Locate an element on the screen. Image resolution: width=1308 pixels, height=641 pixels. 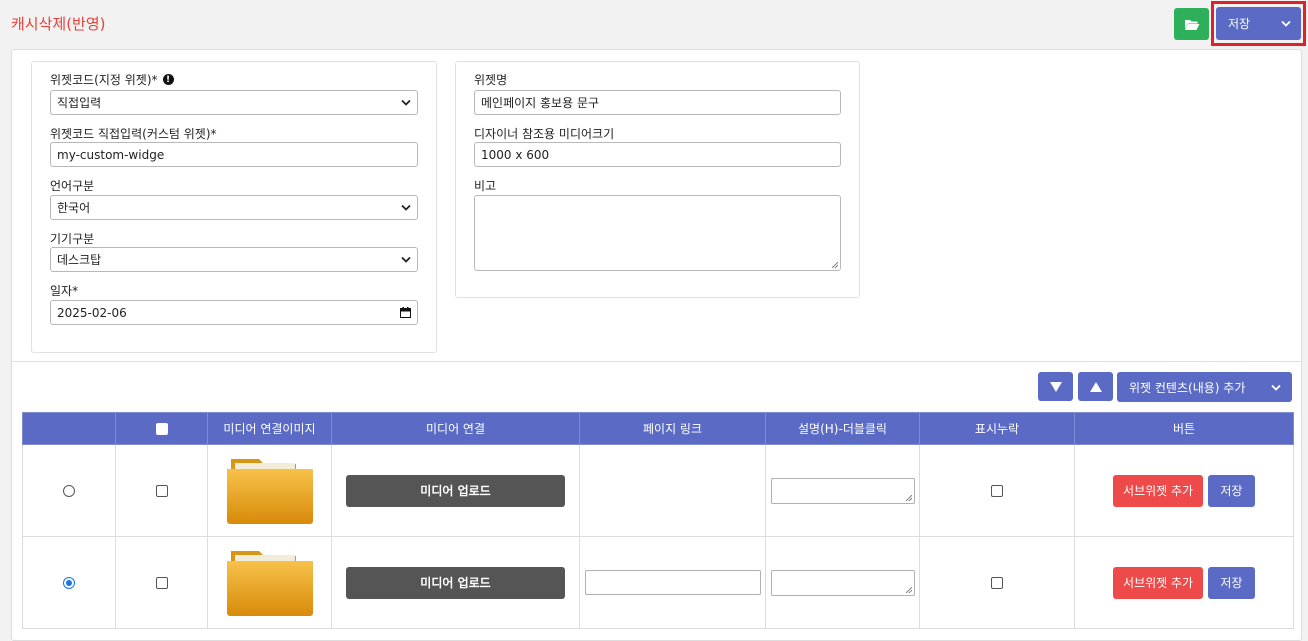
remarks-label: 비고 is located at coordinates (485, 186).